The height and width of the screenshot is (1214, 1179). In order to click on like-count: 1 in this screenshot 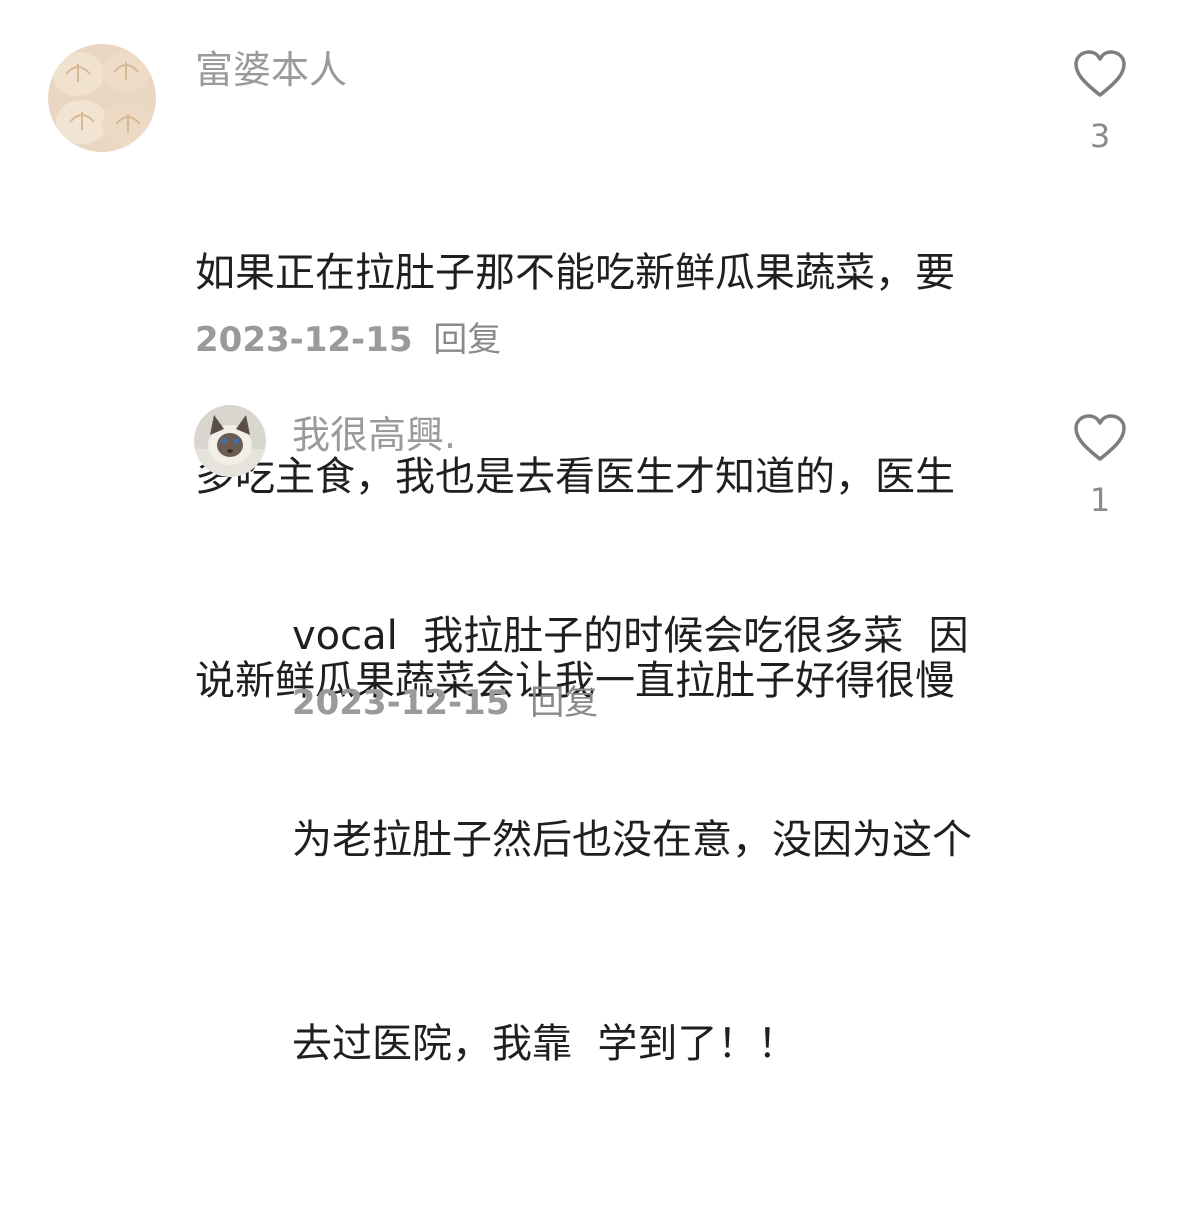, I will do `click(1100, 500)`.